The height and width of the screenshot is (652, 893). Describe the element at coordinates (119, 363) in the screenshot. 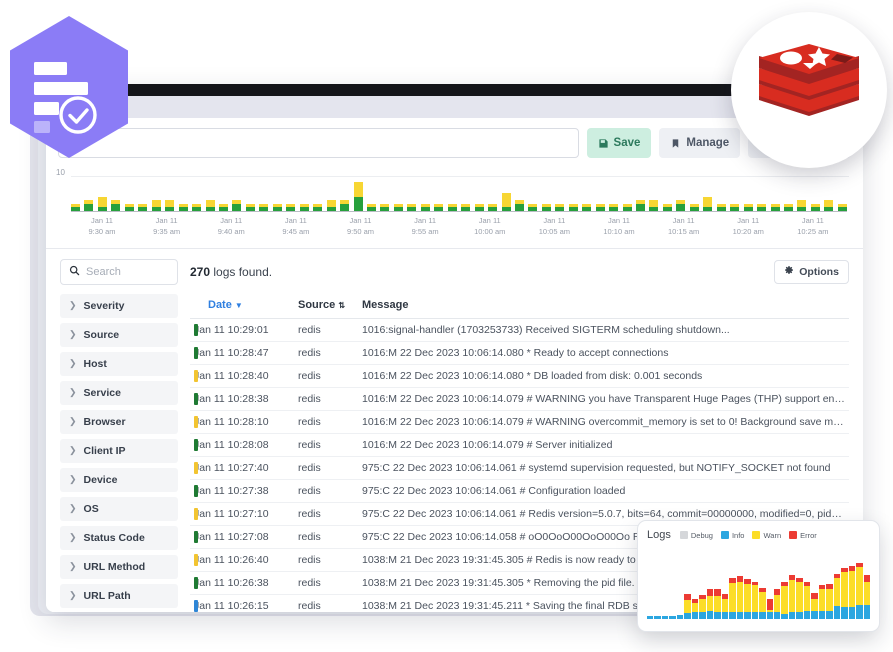

I see `facet-item-host: ❯ Host` at that location.